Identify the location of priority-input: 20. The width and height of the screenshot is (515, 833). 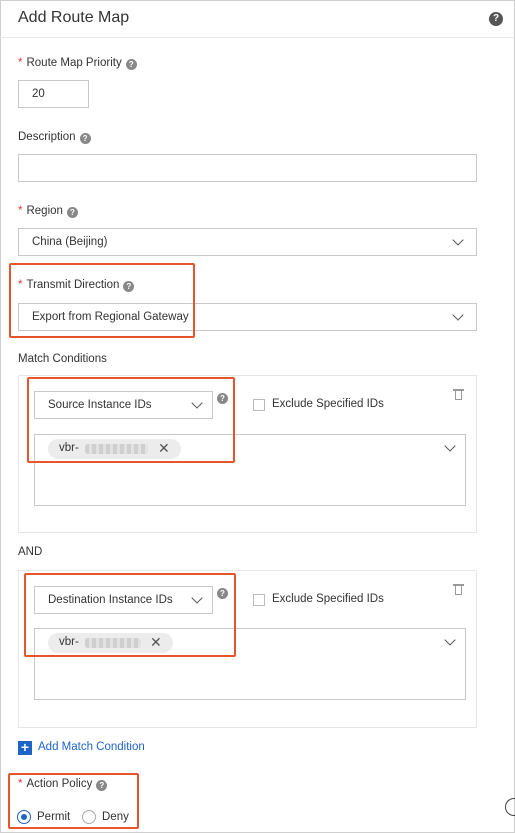
(53, 94).